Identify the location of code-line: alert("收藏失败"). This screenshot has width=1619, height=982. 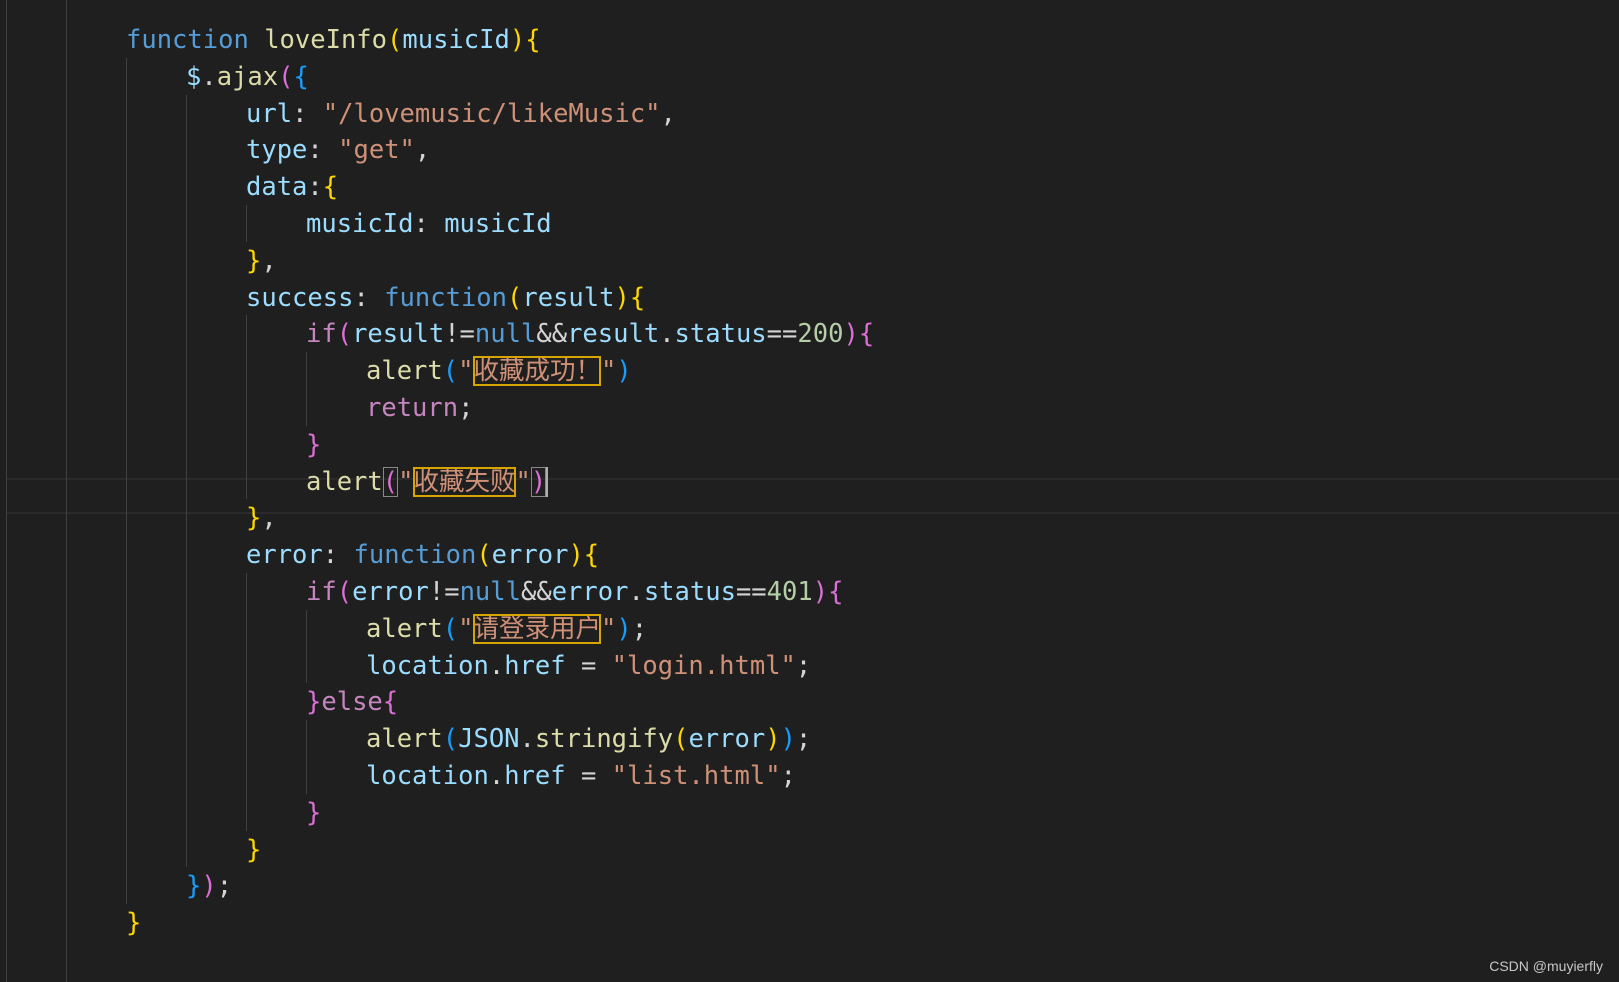
(426, 482).